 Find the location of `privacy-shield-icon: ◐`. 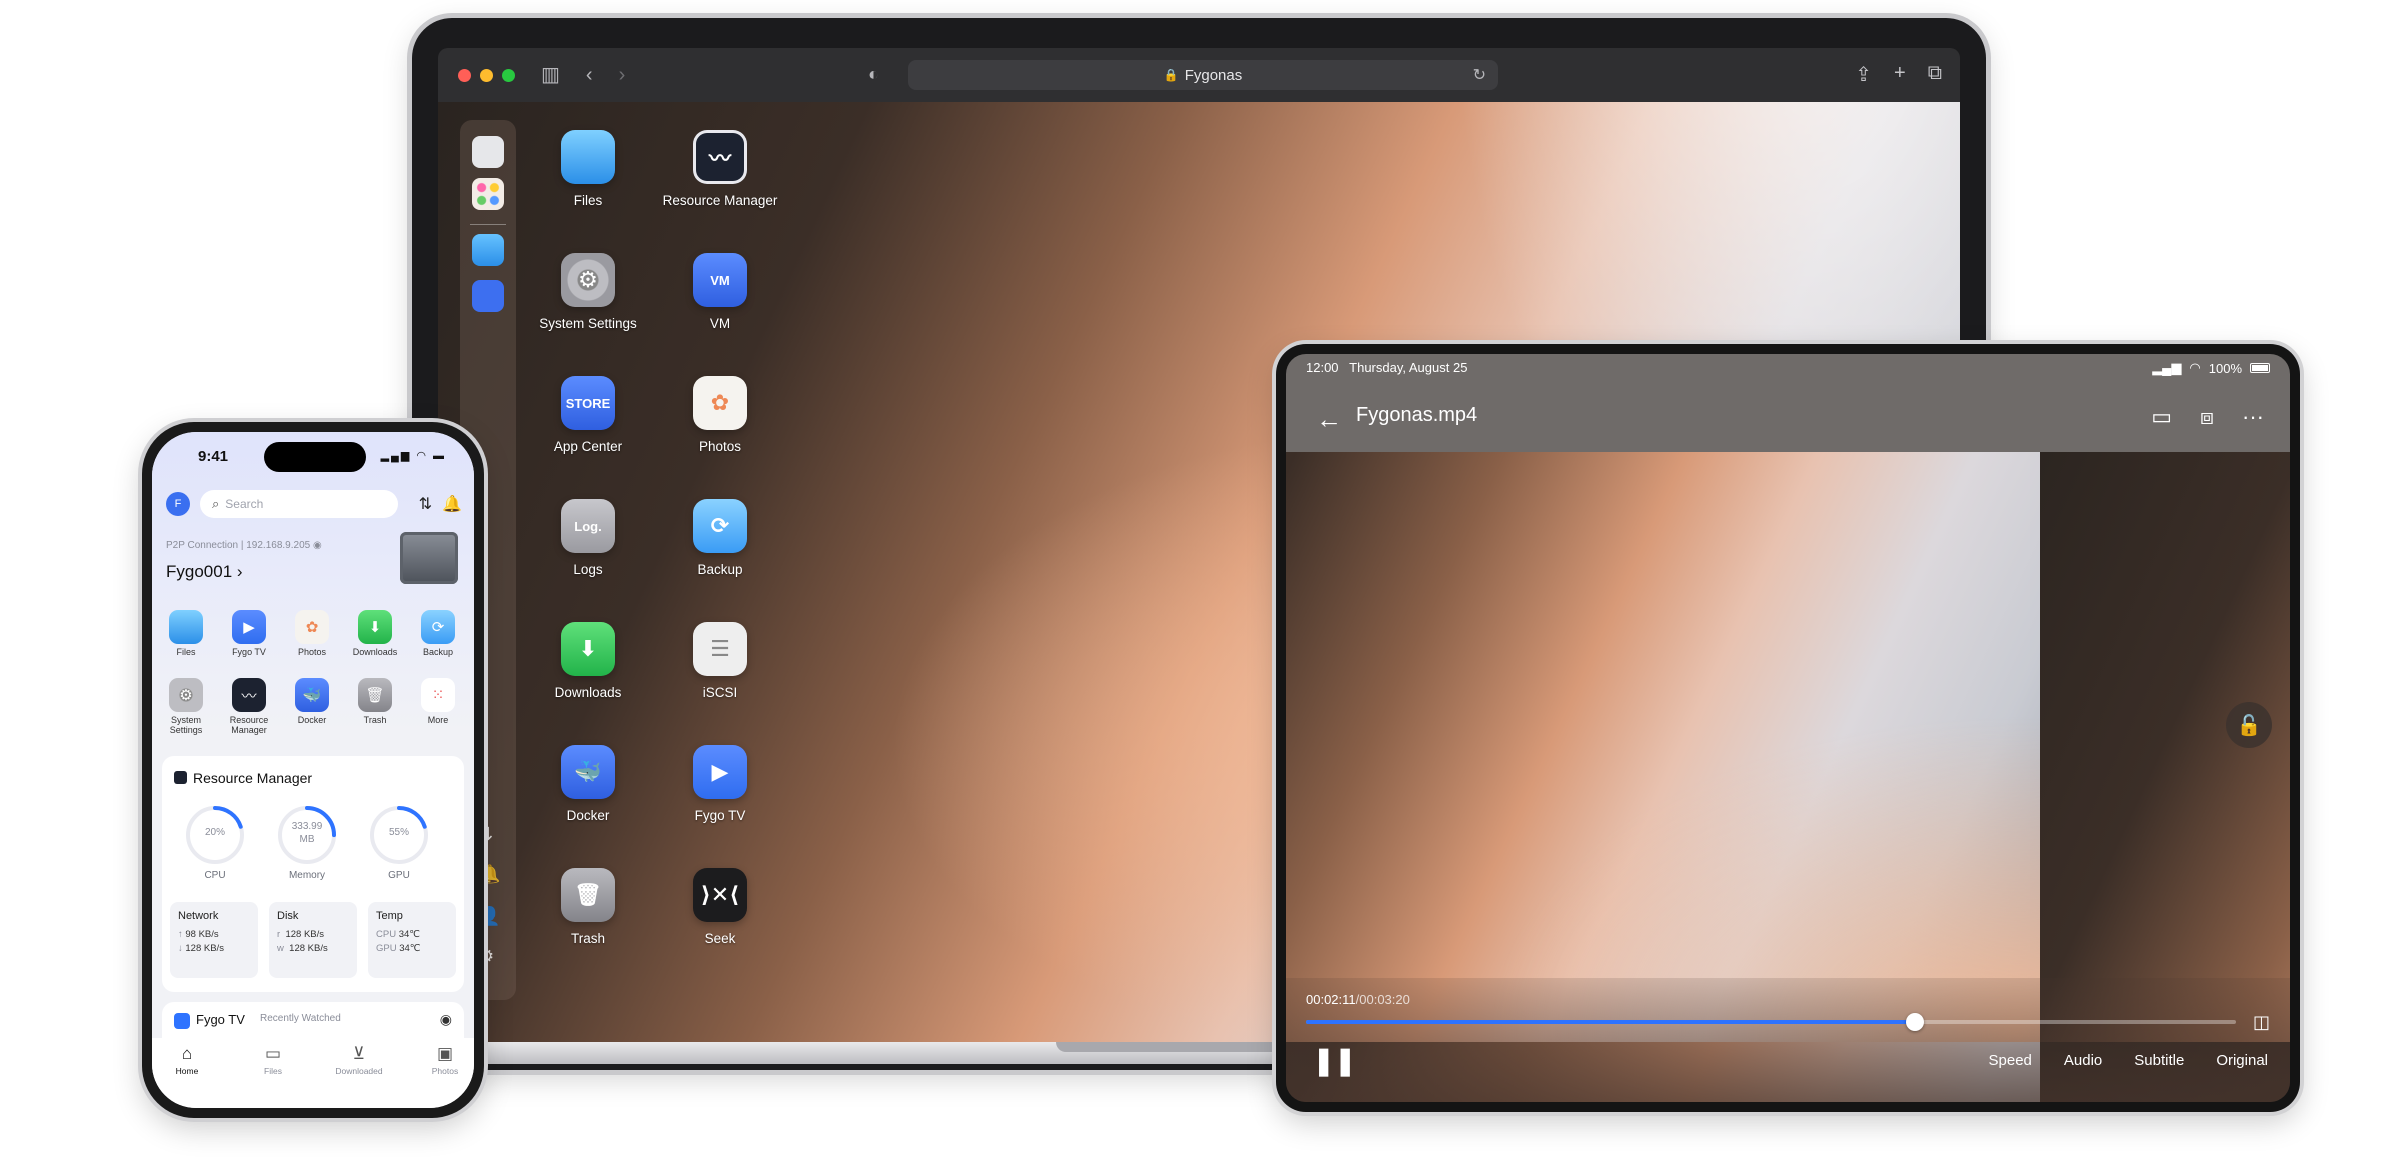

privacy-shield-icon: ◐ is located at coordinates (873, 74).